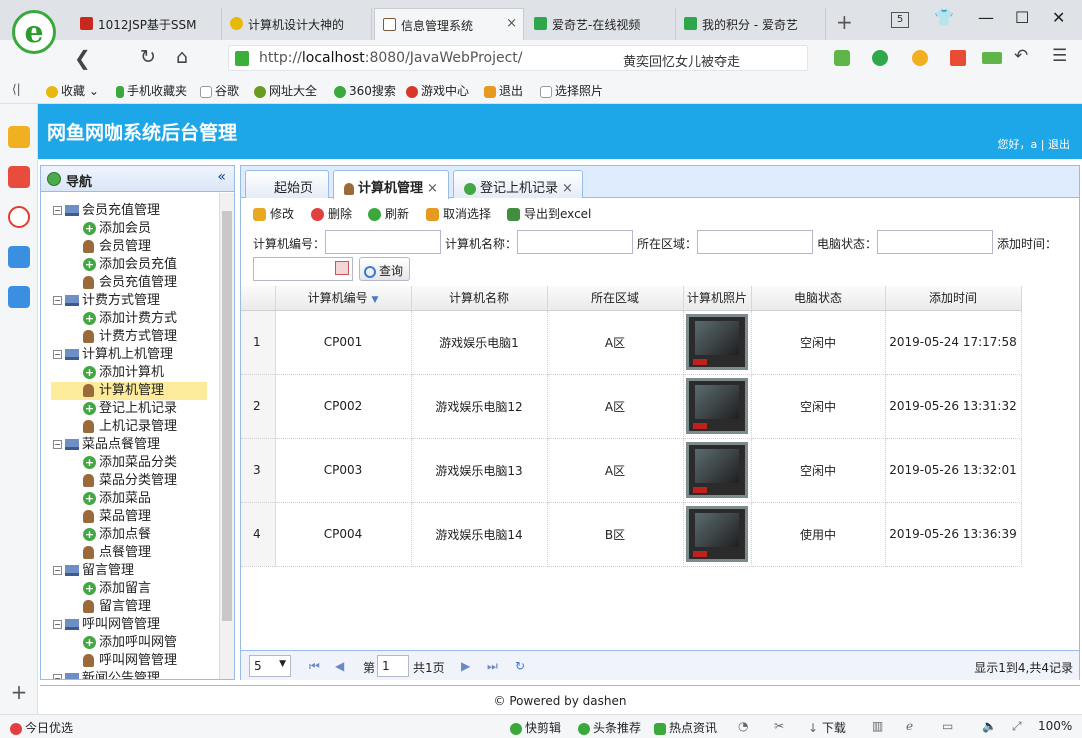 The height and width of the screenshot is (738, 1082). Describe the element at coordinates (631, 342) in the screenshot. I see `table-row: 1 CP001 游戏娱乐电脑1 A区 空闲中 2019-05-24 17:17:58` at that location.